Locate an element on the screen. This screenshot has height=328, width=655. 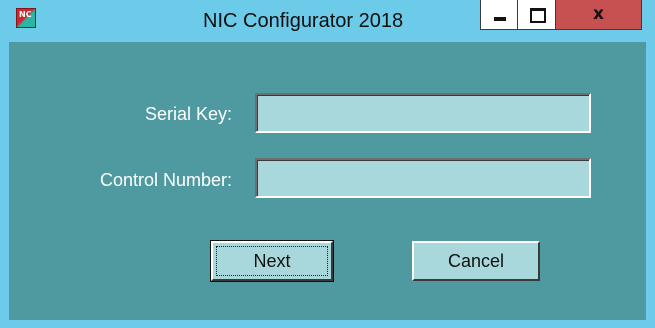
maximize-icon is located at coordinates (538, 15).